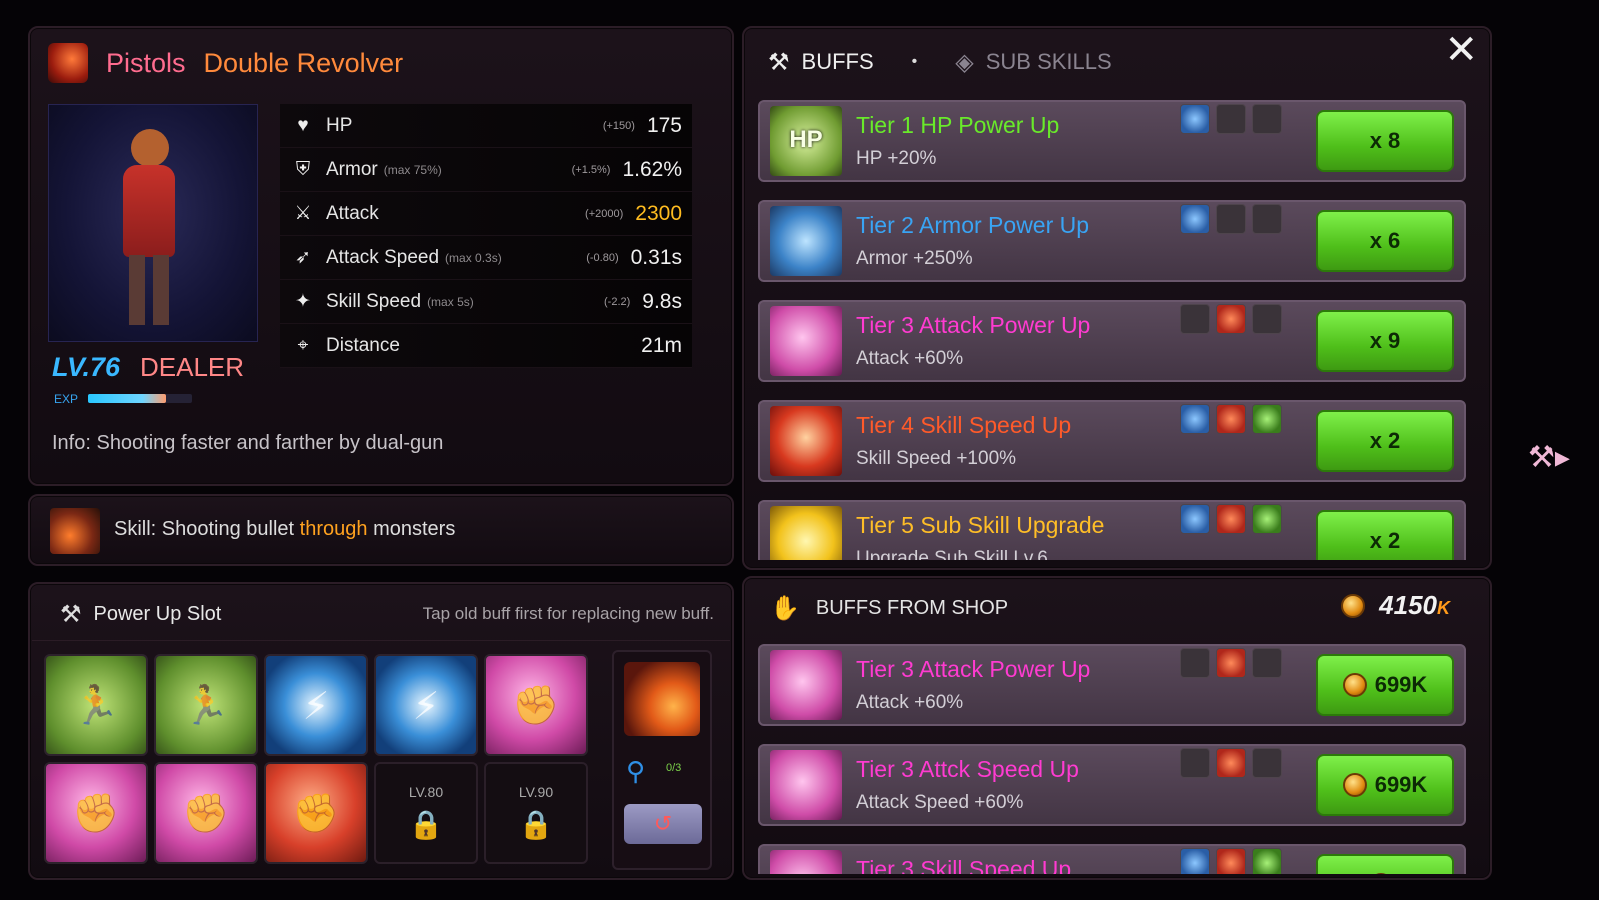 The height and width of the screenshot is (900, 1599). Describe the element at coordinates (486, 170) in the screenshot. I see `stat-row: ⛨ Armor (max 75%) (+1.5%) 1.62%` at that location.